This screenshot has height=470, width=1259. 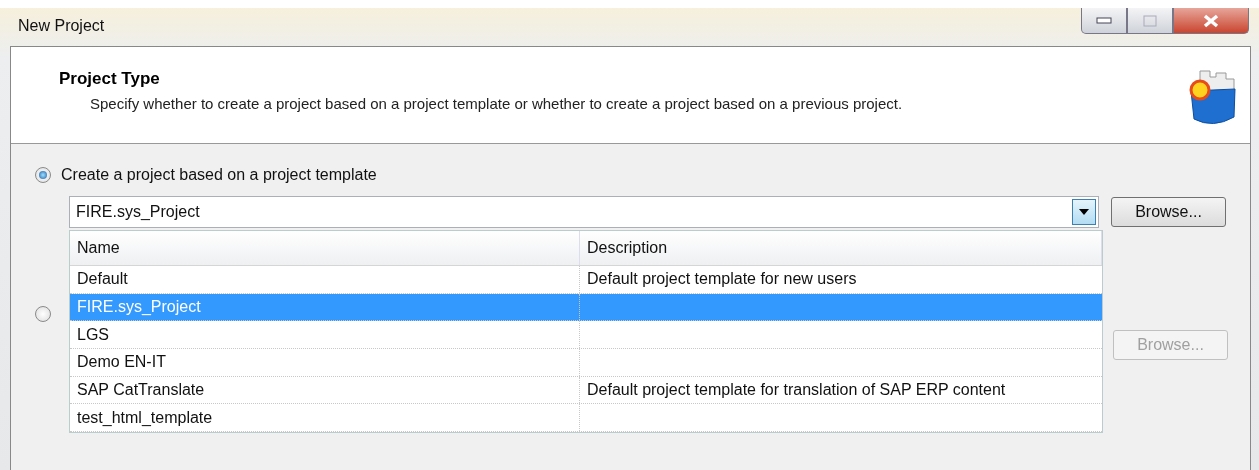 I want to click on template-combo-box: FIRE.sys_Project, so click(x=584, y=212).